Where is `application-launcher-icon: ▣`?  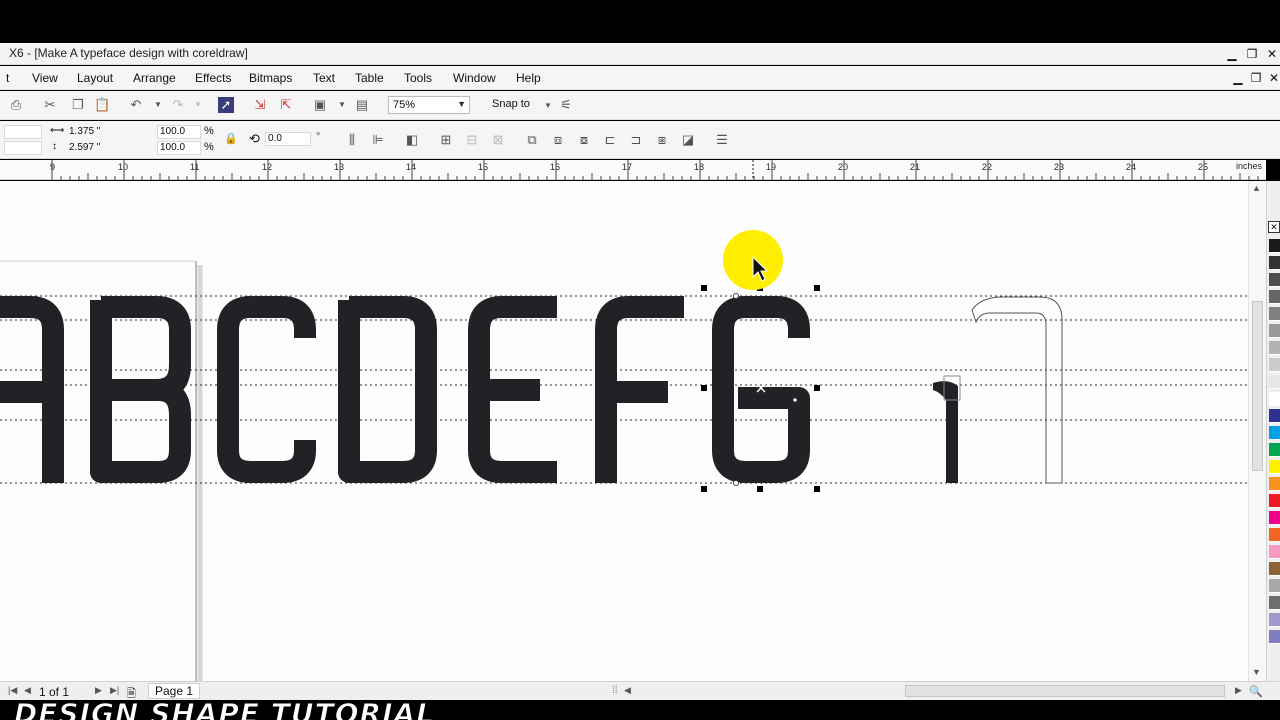
application-launcher-icon: ▣ is located at coordinates (320, 105).